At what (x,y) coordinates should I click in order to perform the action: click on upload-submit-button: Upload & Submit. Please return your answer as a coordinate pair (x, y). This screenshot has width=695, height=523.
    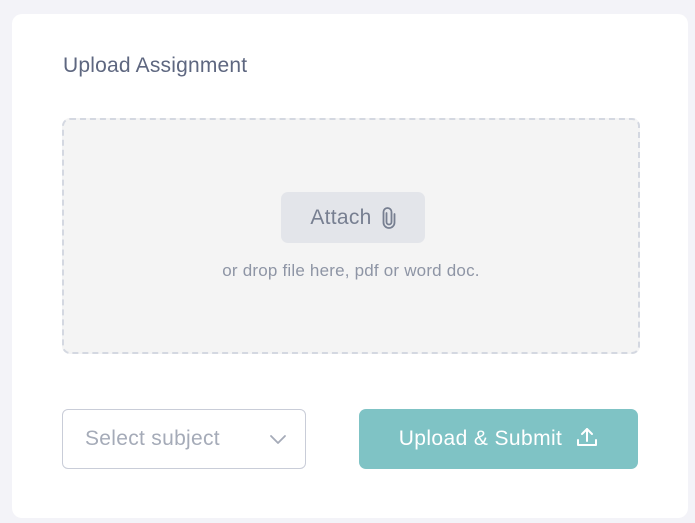
    Looking at the image, I should click on (498, 439).